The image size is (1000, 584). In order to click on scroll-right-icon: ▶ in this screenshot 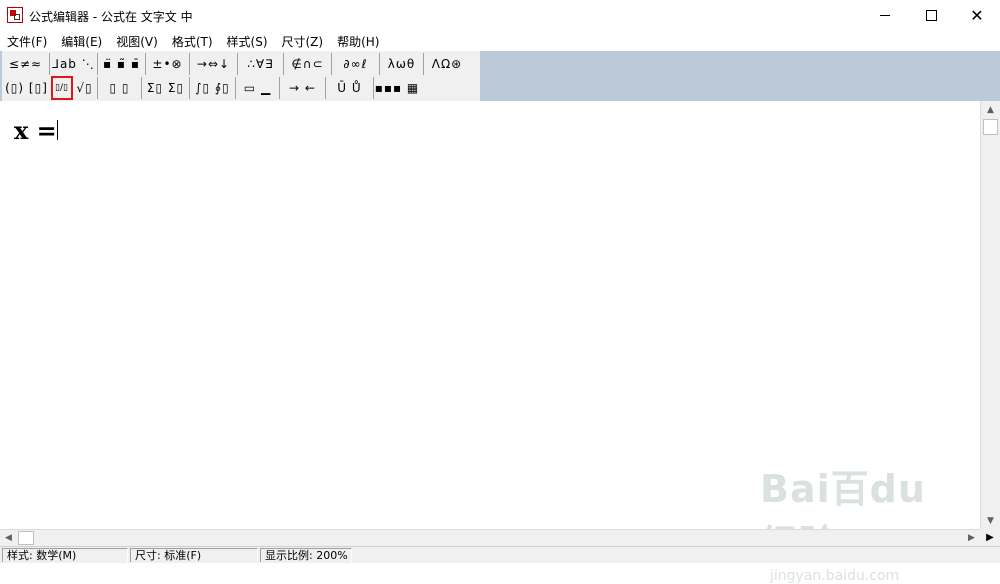, I will do `click(971, 538)`.